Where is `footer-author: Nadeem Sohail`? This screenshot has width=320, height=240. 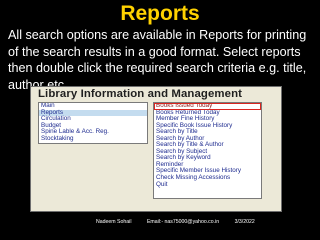 footer-author: Nadeem Sohail is located at coordinates (114, 222).